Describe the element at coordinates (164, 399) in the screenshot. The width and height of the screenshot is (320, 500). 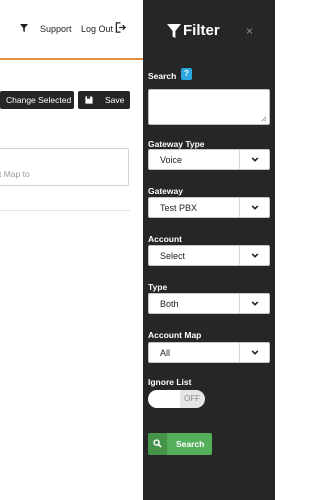
I see `toggle-knob` at that location.